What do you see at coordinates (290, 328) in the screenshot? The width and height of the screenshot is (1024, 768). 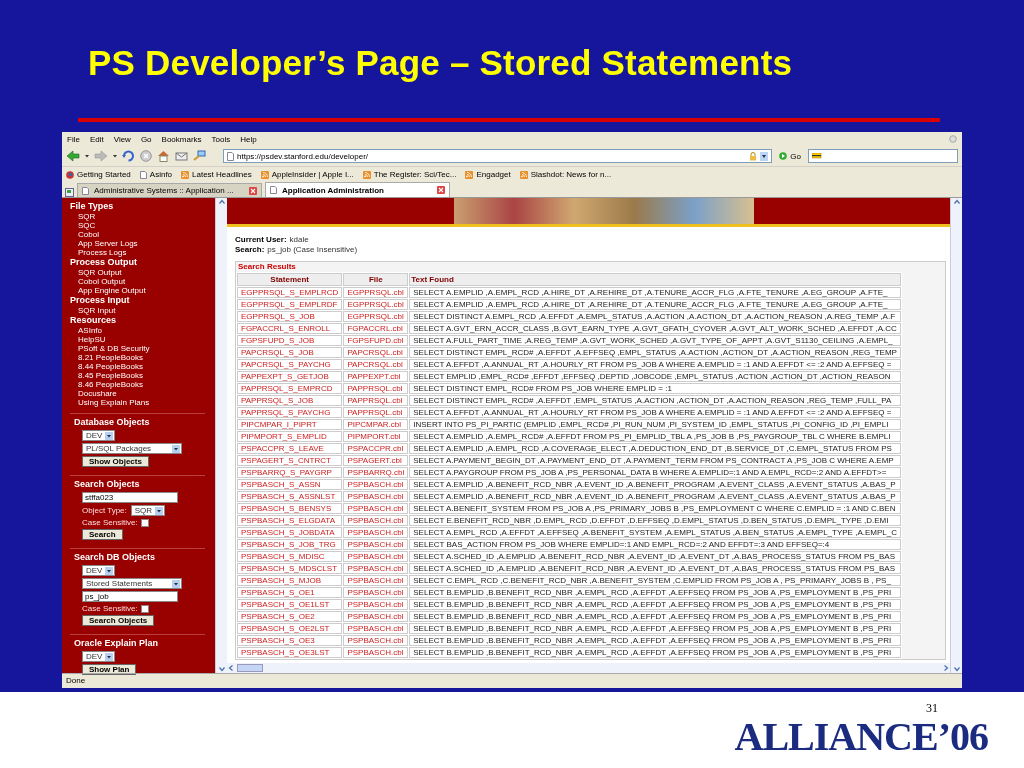 I see `table-link: FGPACCRL_S_ENROLL` at bounding box center [290, 328].